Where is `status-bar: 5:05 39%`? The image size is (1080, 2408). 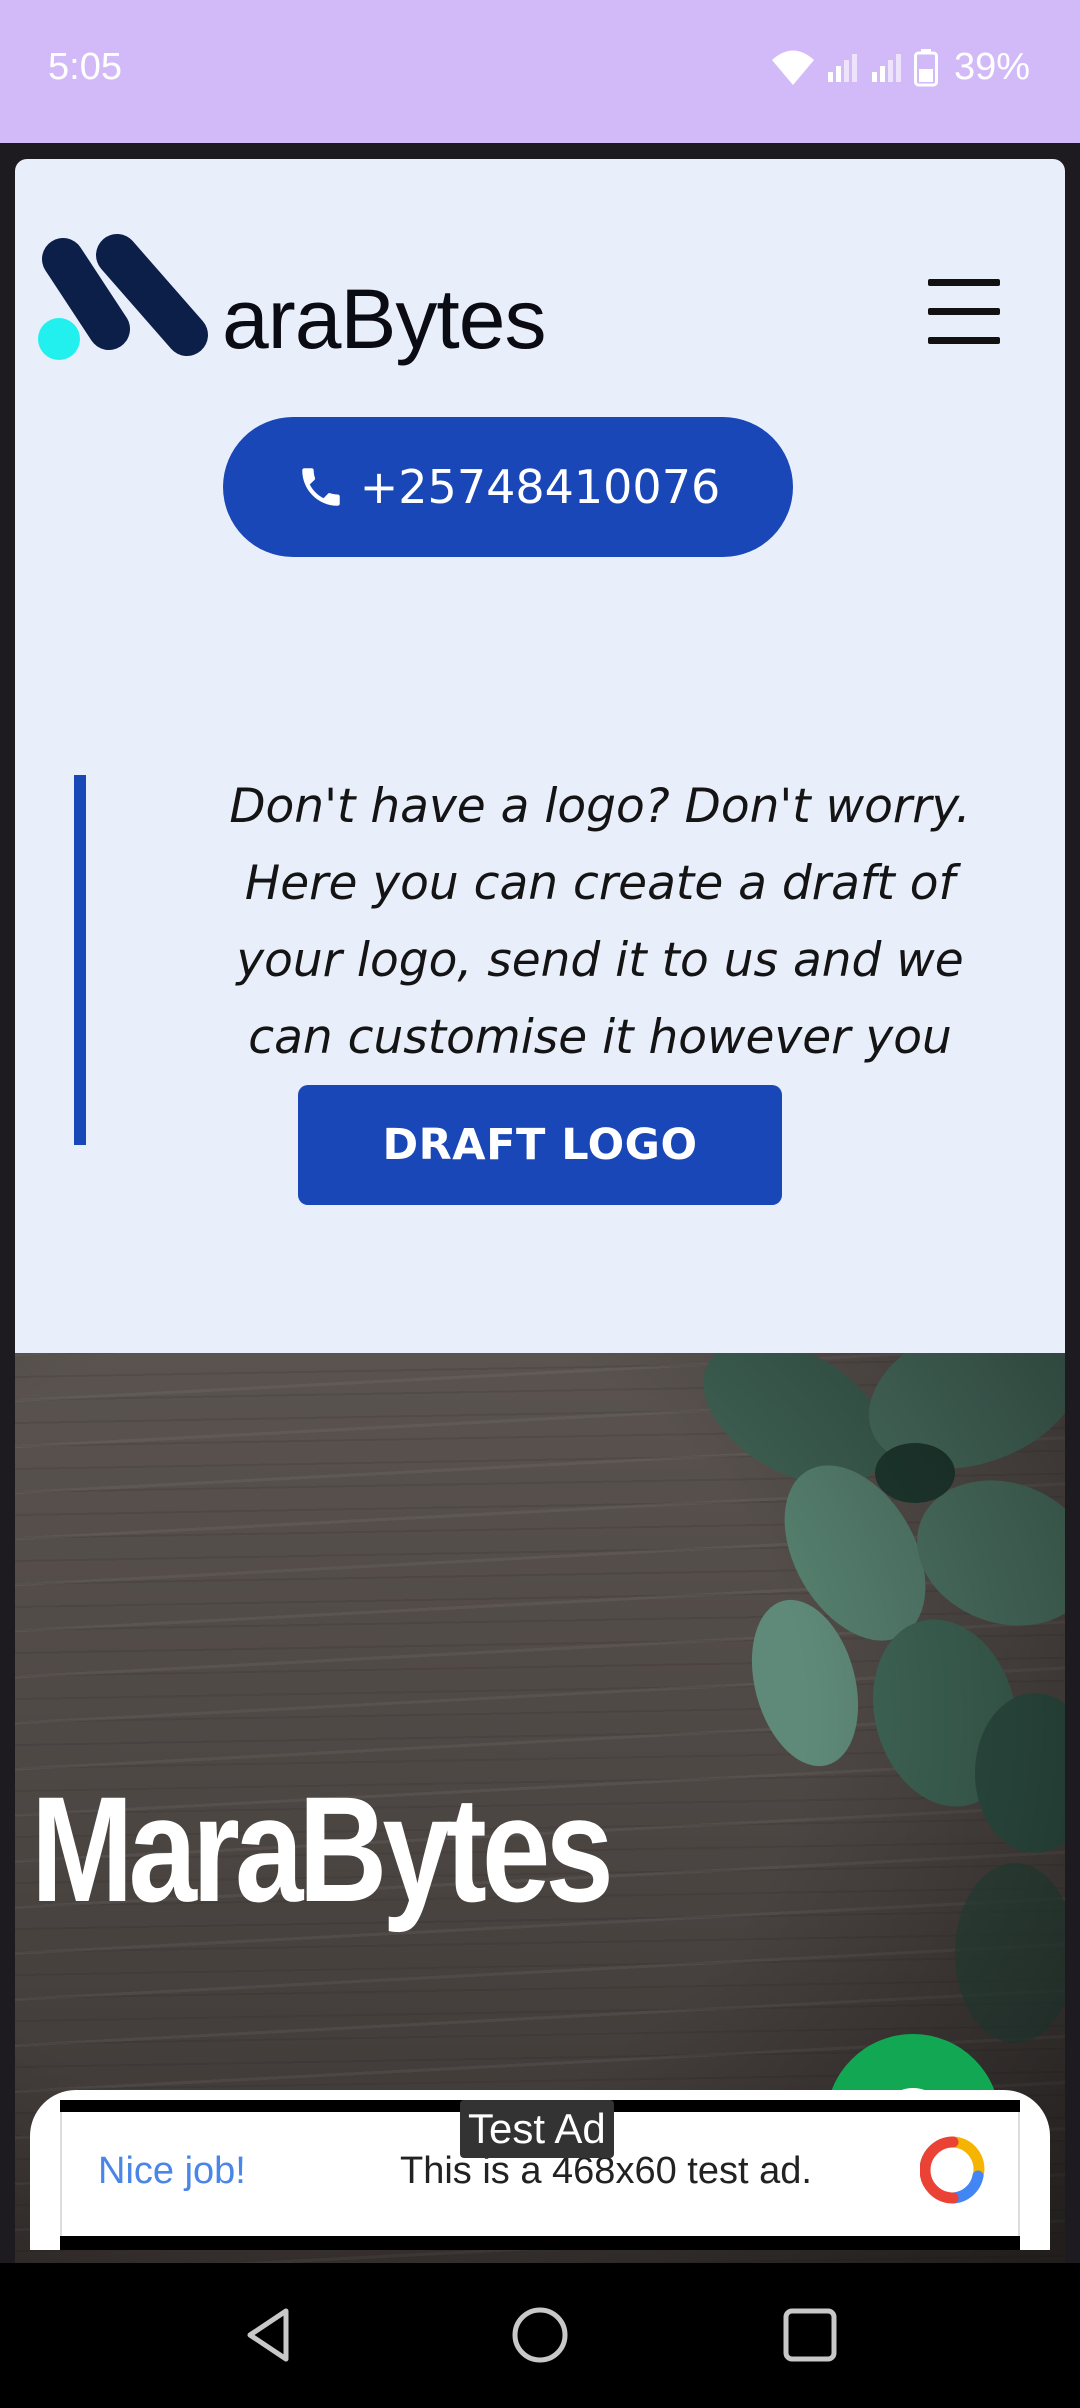
status-bar: 5:05 39% is located at coordinates (540, 71).